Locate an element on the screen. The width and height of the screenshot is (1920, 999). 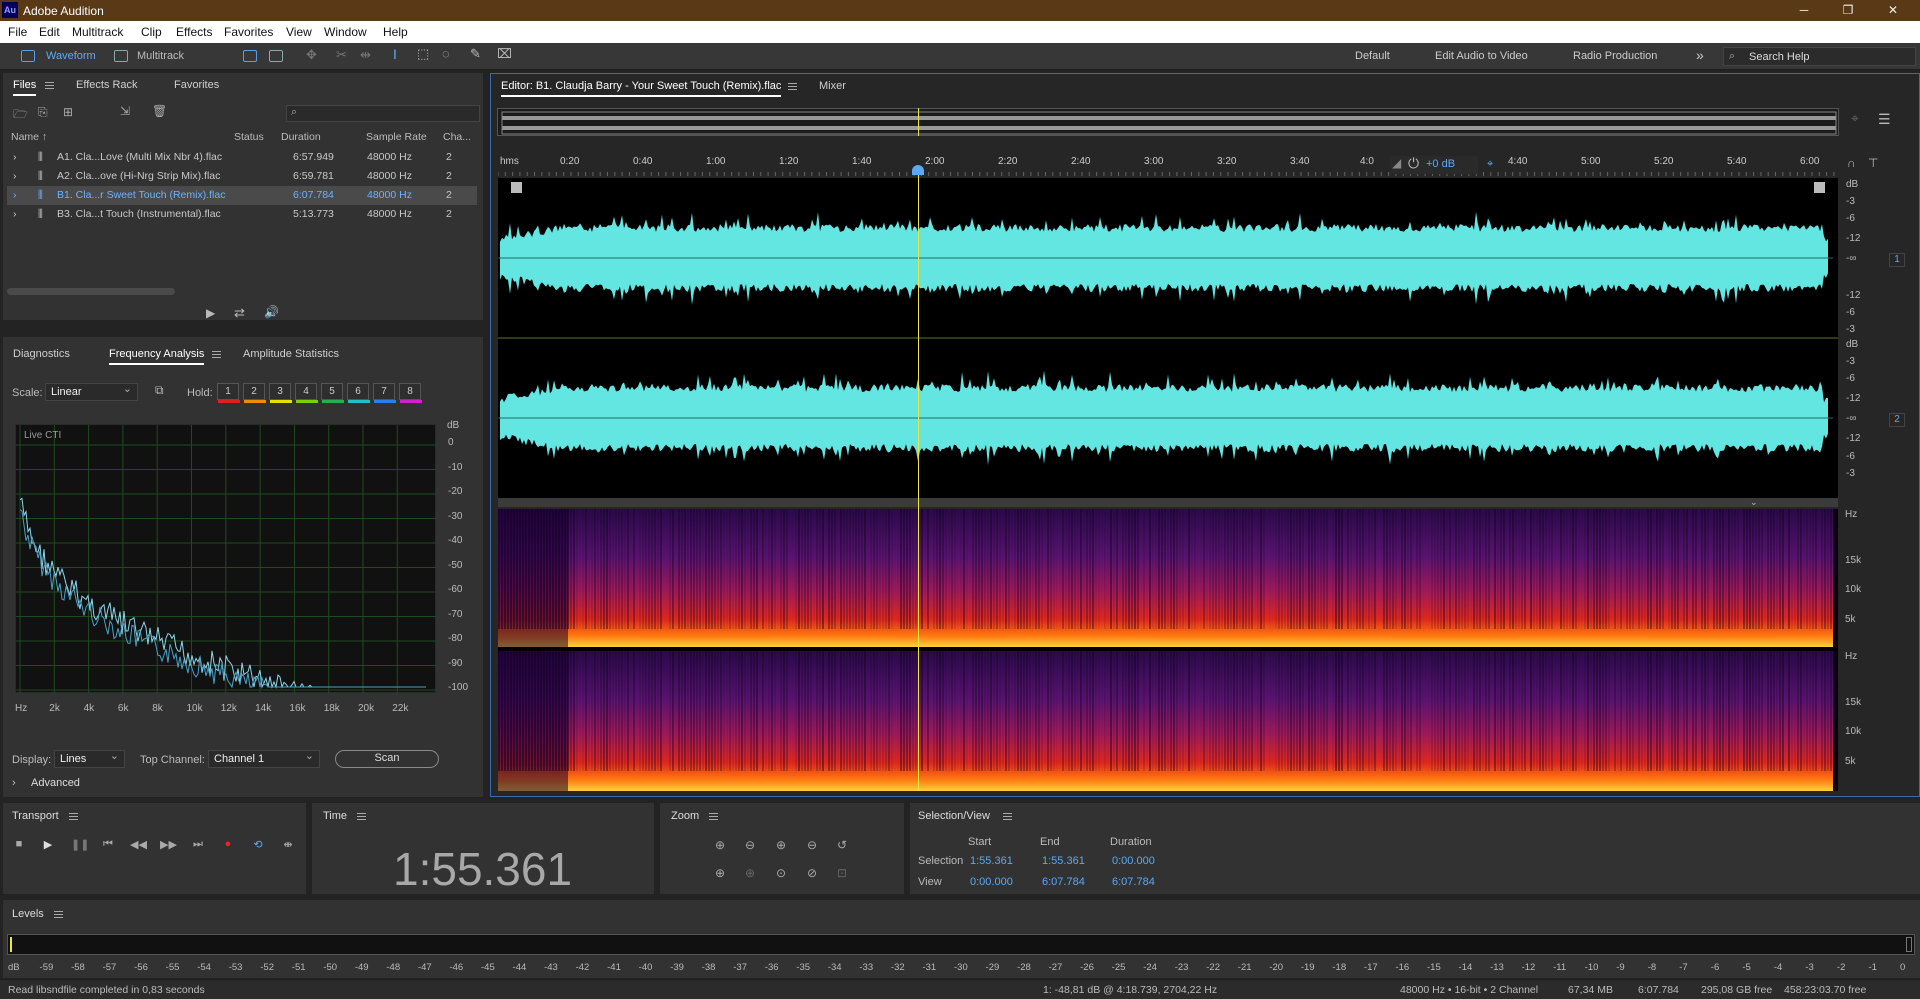
more-workspaces-icon: » is located at coordinates (1700, 55).